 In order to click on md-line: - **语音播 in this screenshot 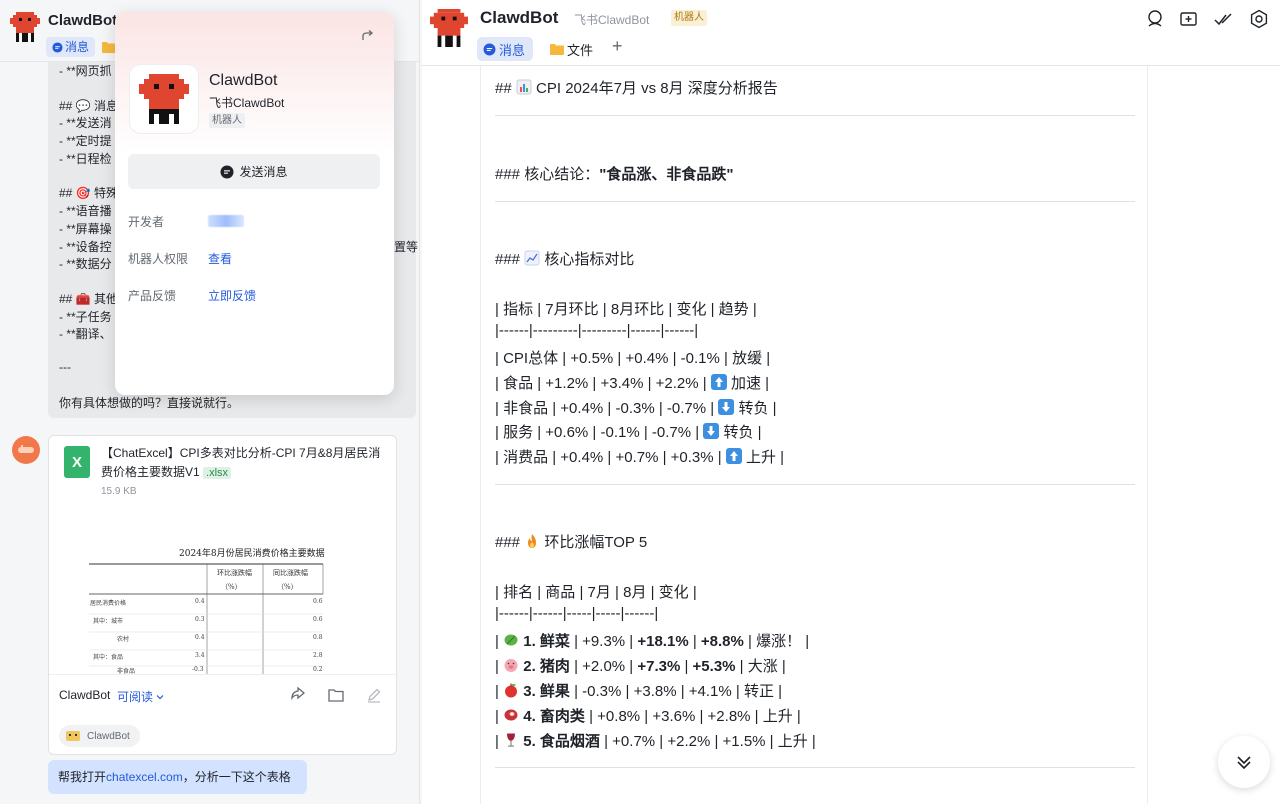, I will do `click(85, 211)`.